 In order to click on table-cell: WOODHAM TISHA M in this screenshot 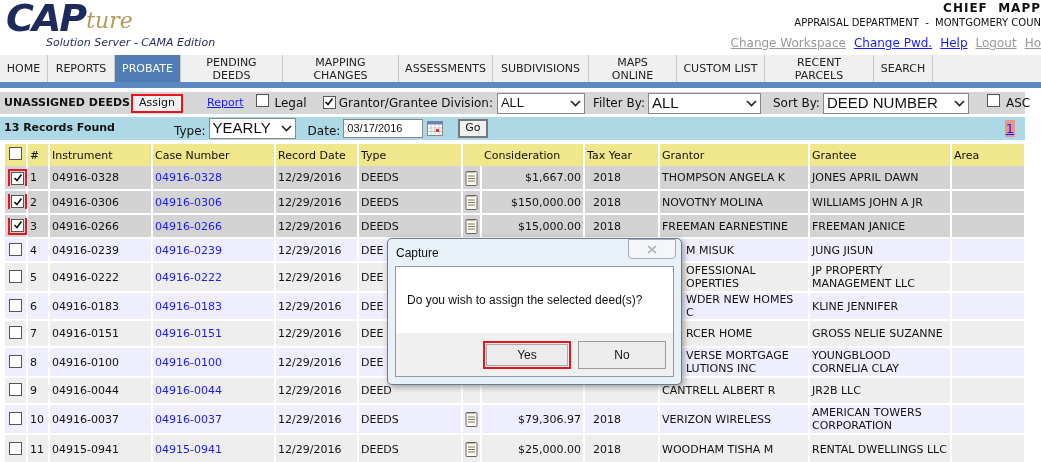, I will do `click(718, 449)`.